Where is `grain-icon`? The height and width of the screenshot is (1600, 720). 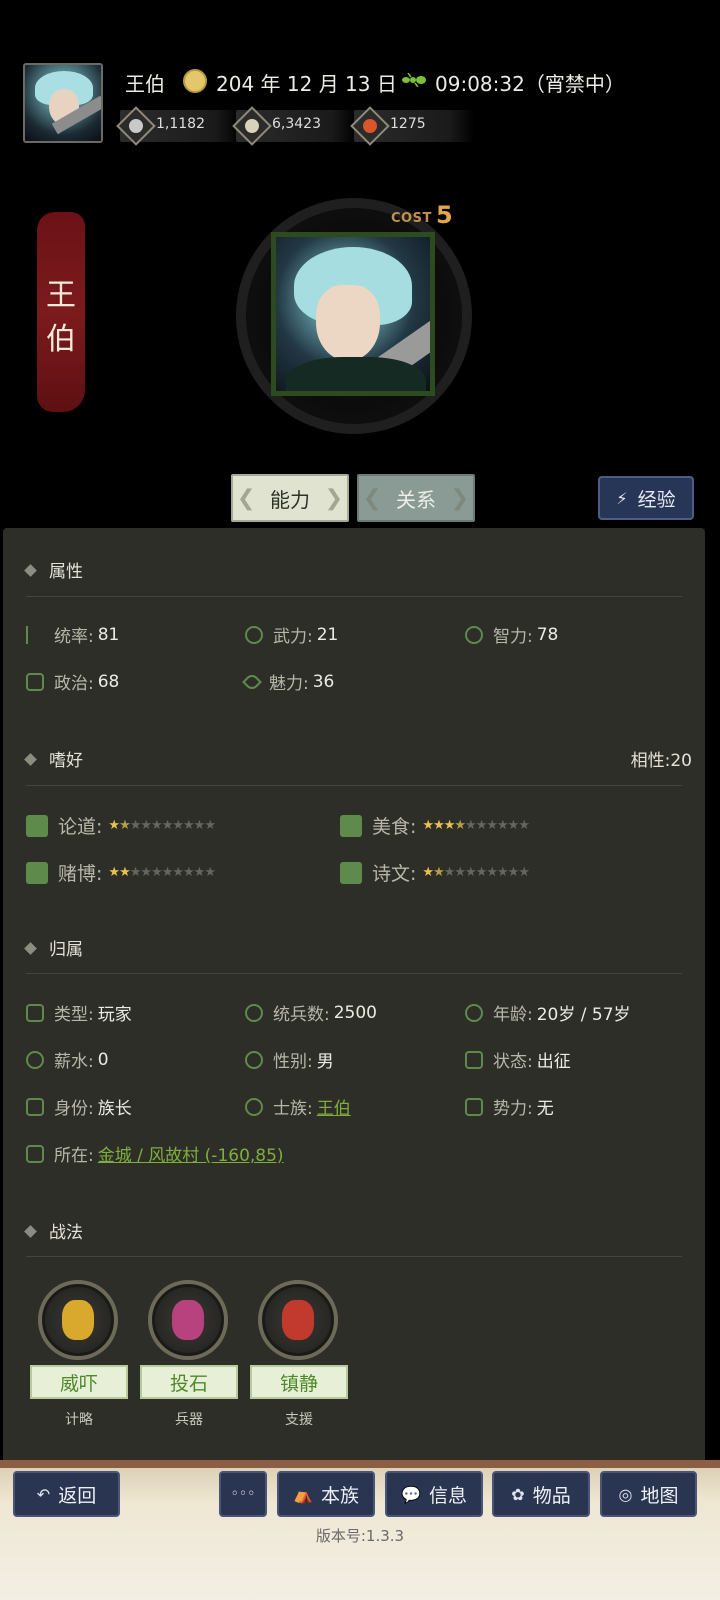
grain-icon is located at coordinates (252, 126).